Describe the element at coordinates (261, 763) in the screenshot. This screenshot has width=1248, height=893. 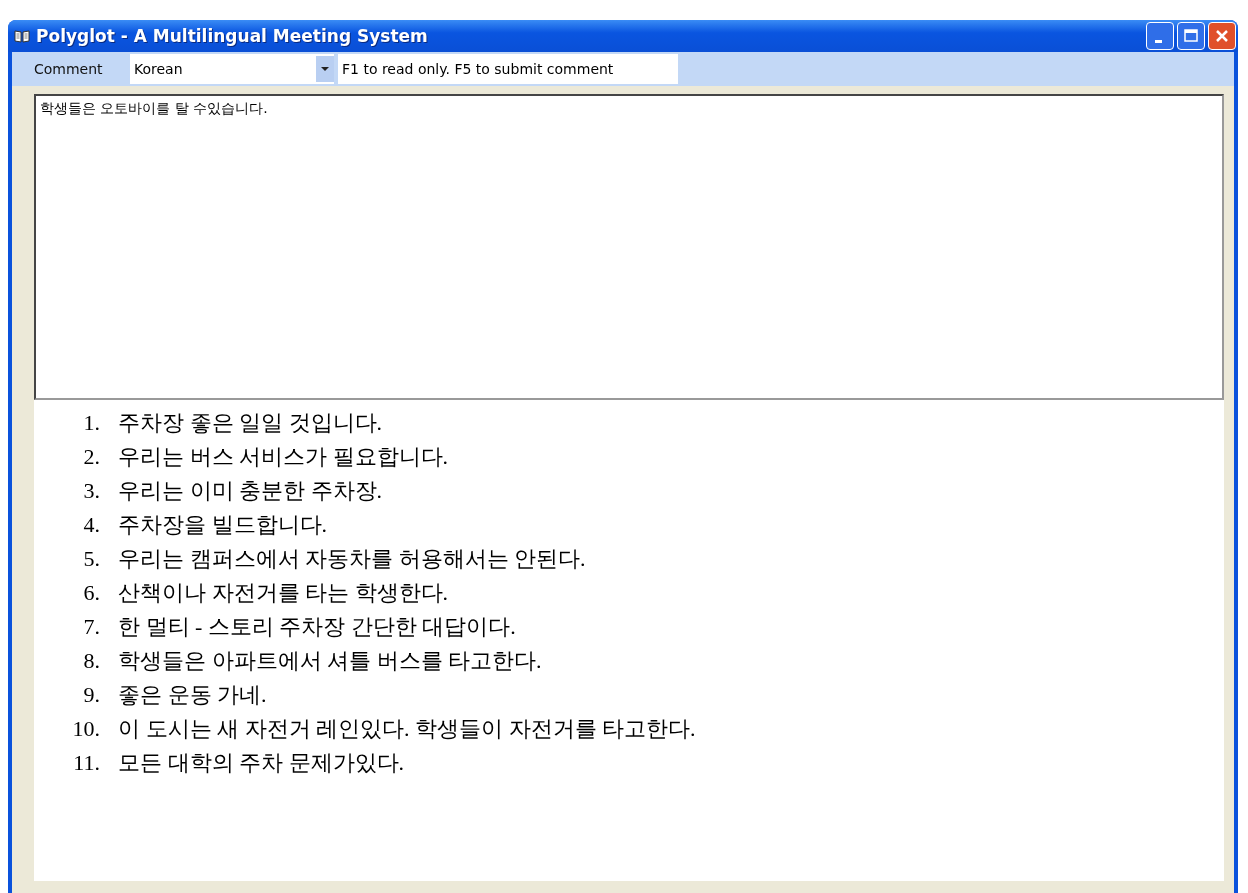
I see `comment-text: 모든 대학의 주차 문제가있다.` at that location.